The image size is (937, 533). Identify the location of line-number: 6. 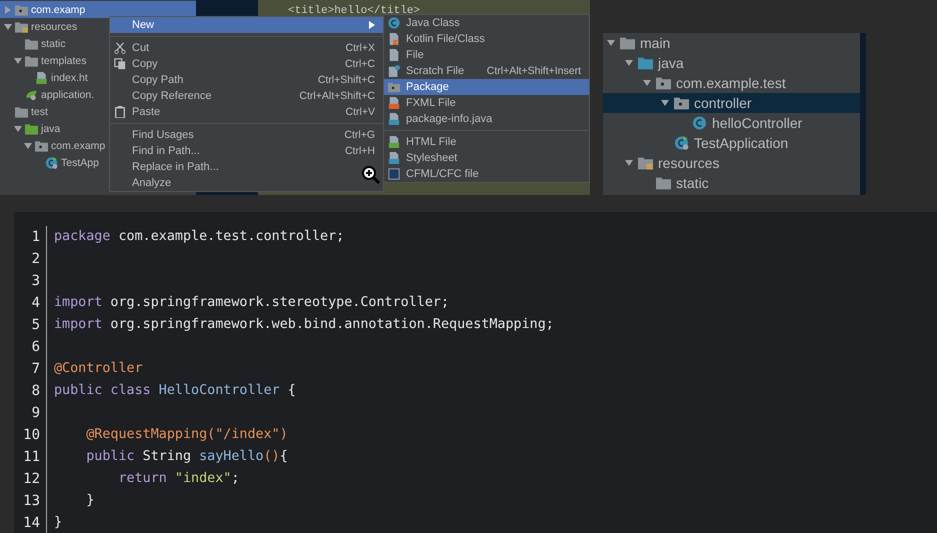
(30, 347).